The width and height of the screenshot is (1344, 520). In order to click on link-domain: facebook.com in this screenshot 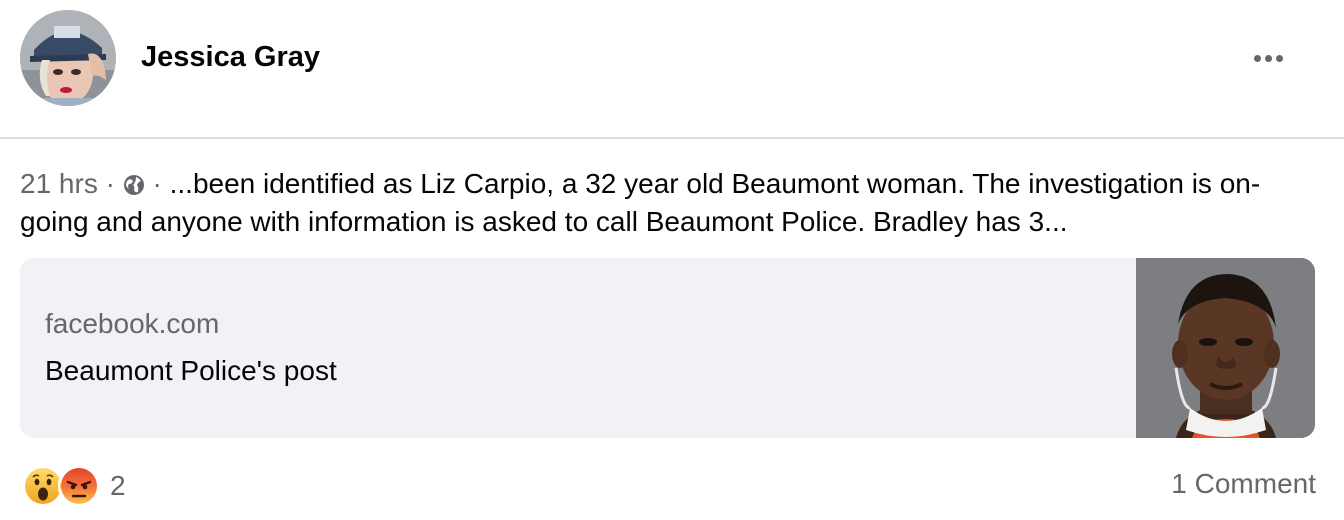, I will do `click(132, 323)`.